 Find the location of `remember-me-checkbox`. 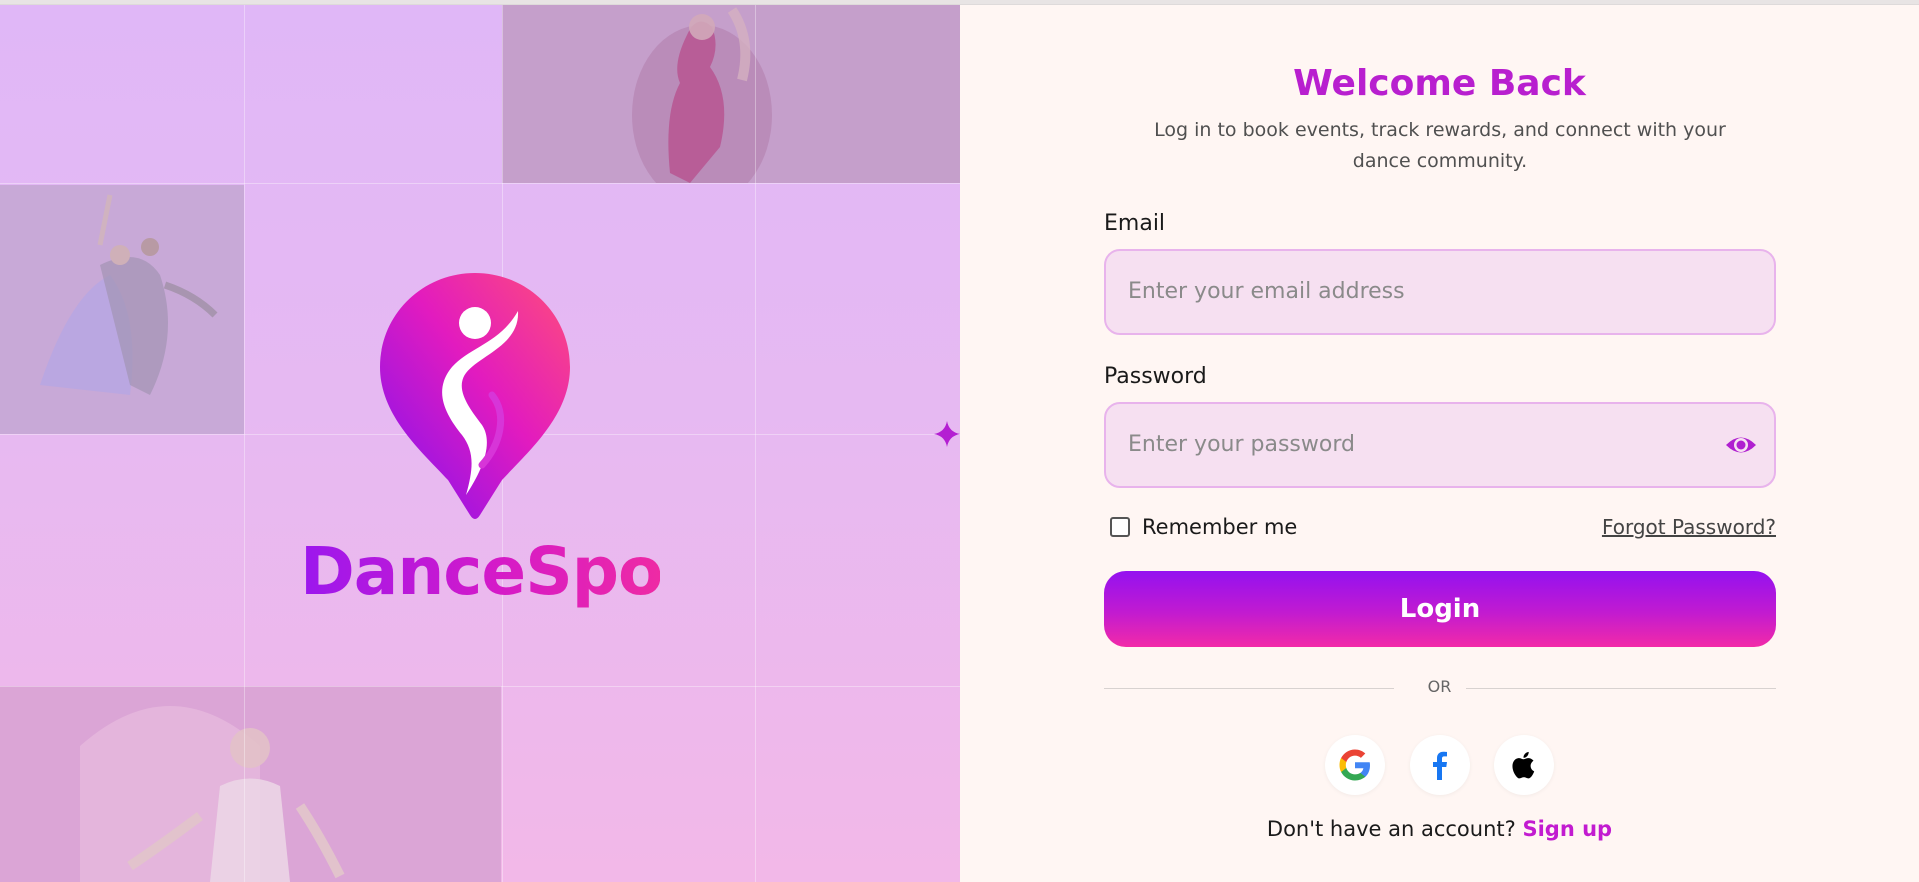

remember-me-checkbox is located at coordinates (1120, 527).